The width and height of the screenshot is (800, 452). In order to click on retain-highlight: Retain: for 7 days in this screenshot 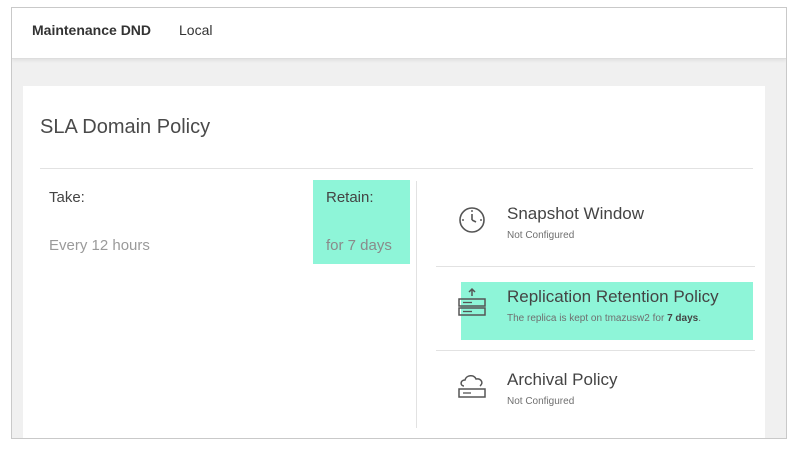, I will do `click(361, 222)`.